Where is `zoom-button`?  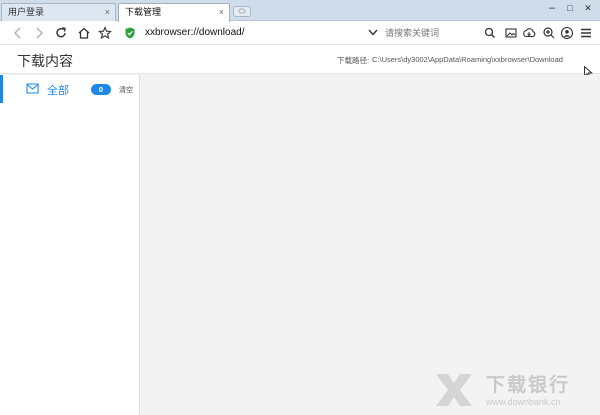 zoom-button is located at coordinates (549, 33).